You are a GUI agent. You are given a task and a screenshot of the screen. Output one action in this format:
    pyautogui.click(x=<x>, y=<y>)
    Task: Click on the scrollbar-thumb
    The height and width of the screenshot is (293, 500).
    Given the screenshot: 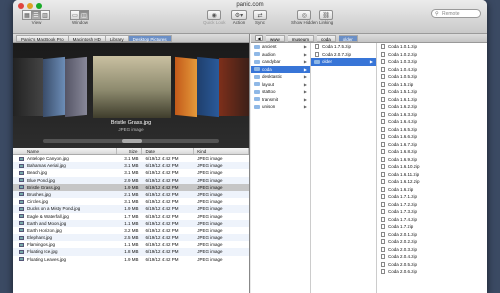 What is the action you would take?
    pyautogui.click(x=132, y=141)
    